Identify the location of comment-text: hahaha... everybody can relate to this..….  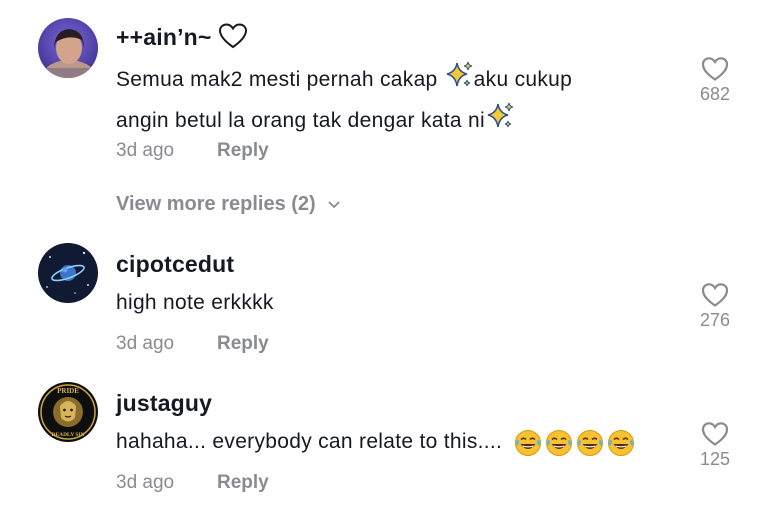
(377, 442).